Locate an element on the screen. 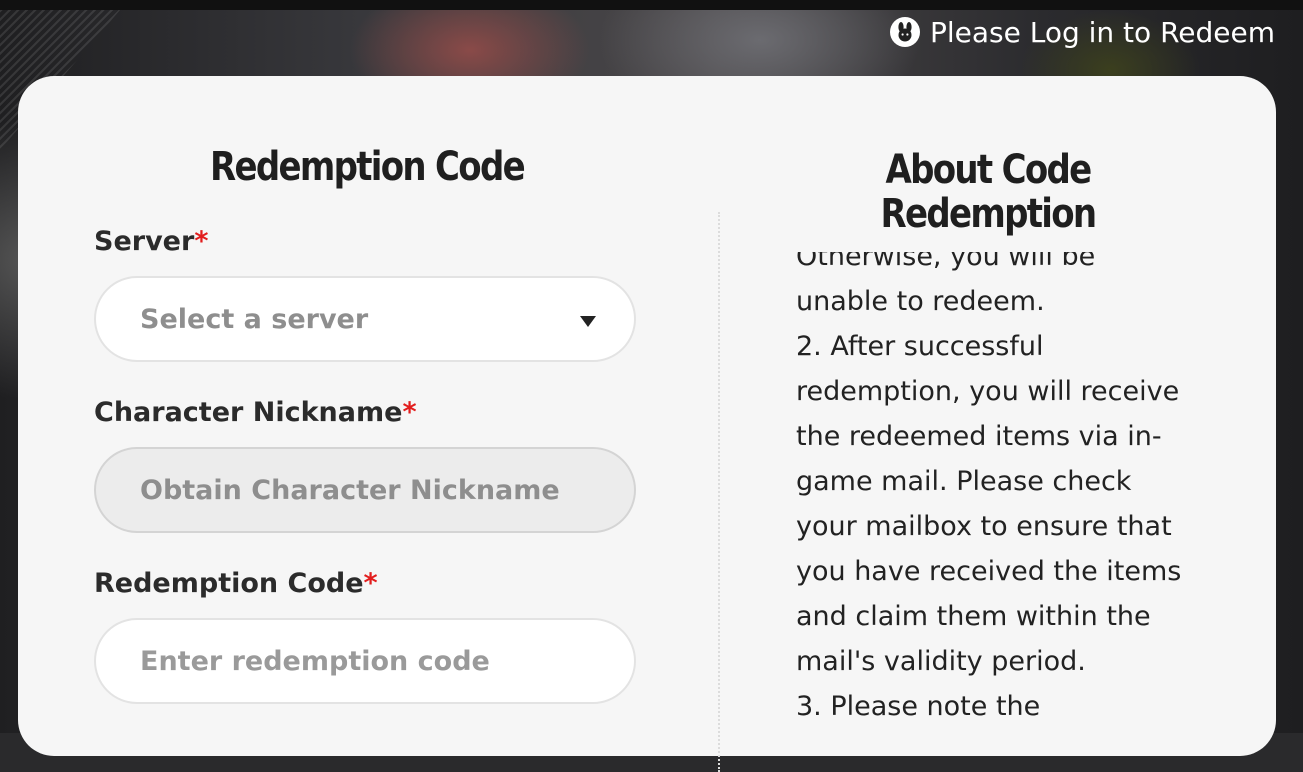 This screenshot has height=772, width=1303. about-line: your mailbox to ensure that is located at coordinates (984, 526).